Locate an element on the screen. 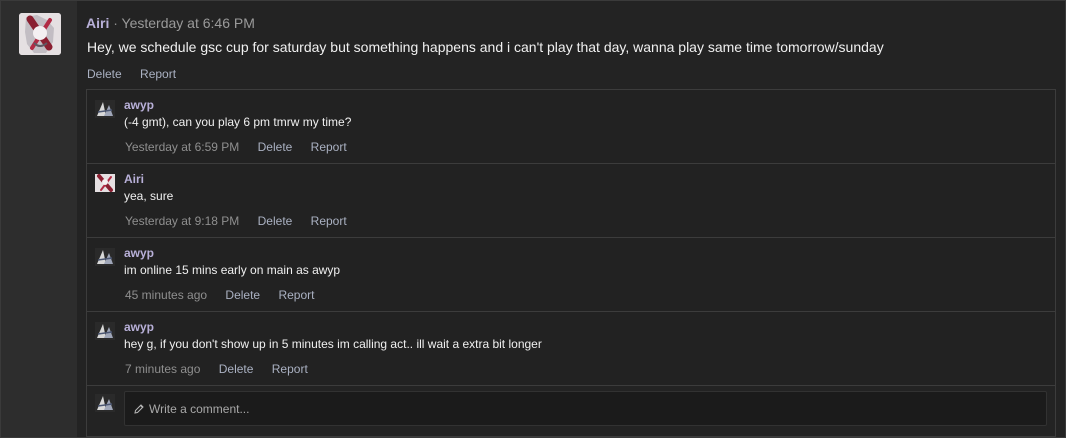  comment-actions: 45 minutes ago Delete Report is located at coordinates (227, 295).